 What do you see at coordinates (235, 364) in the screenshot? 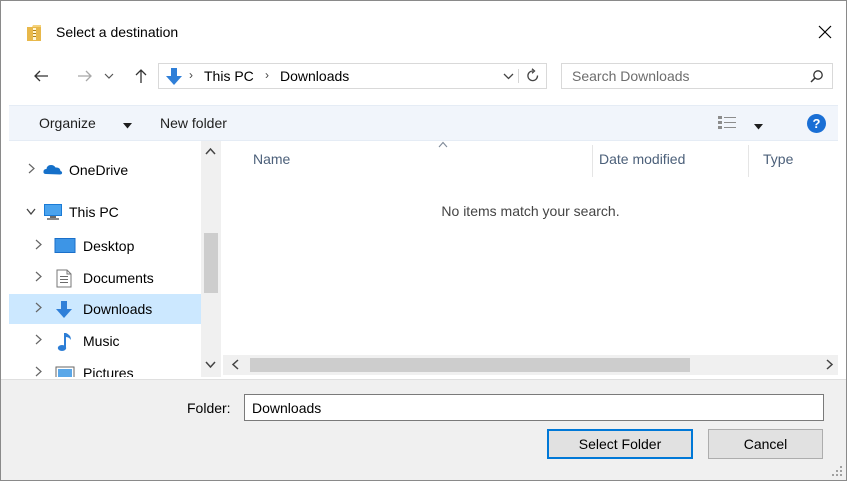
I see `scroll-left-icon` at bounding box center [235, 364].